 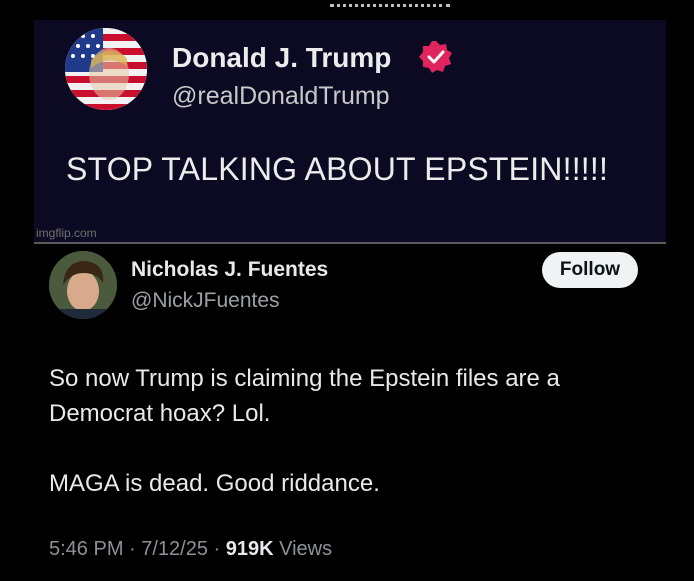 What do you see at coordinates (249, 549) in the screenshot?
I see `views-count: 919K` at bounding box center [249, 549].